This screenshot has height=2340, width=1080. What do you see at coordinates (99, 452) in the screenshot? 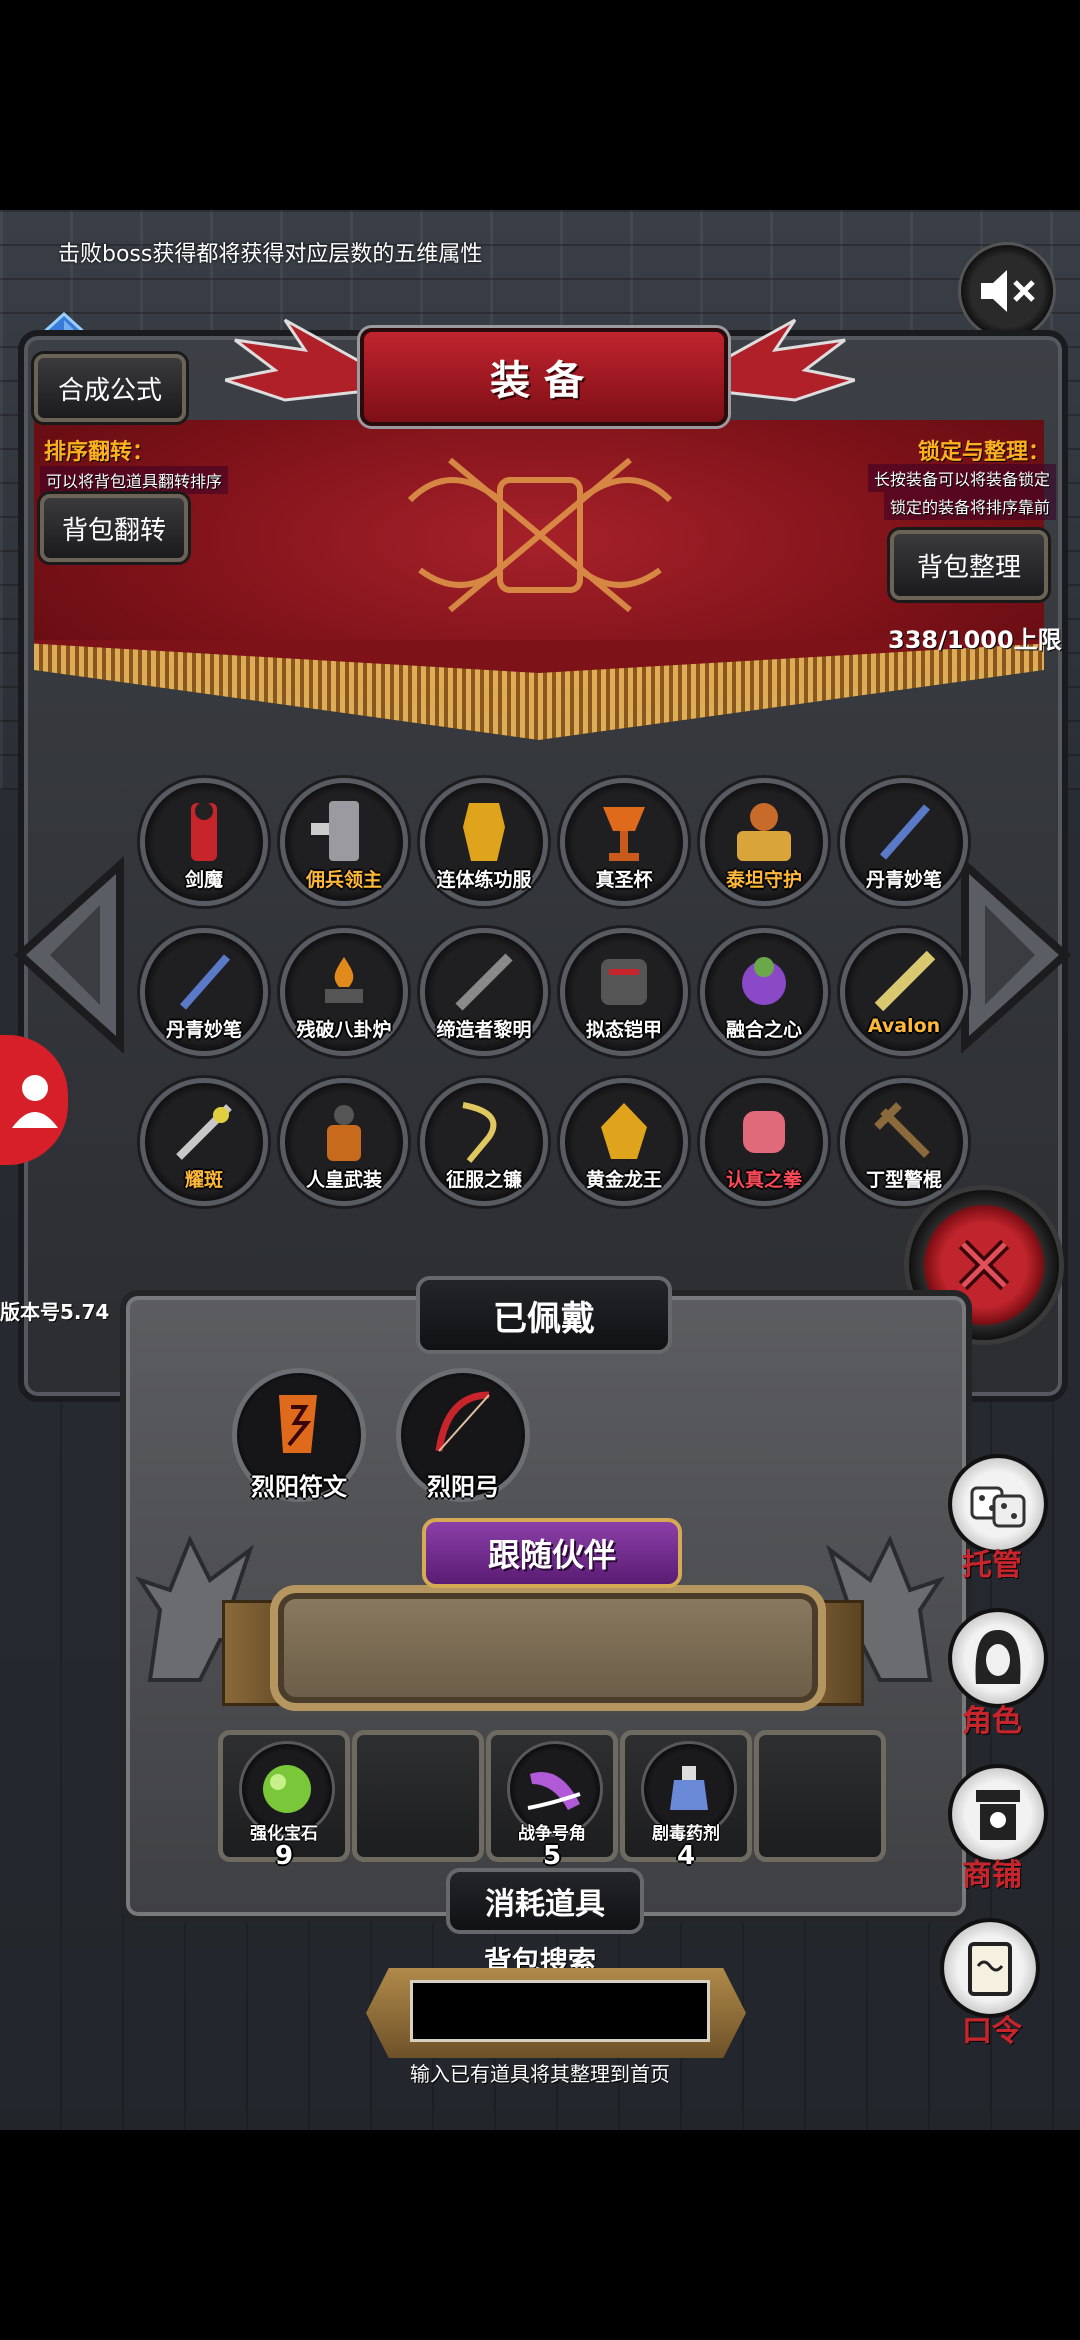
I see `sort-flip-title: 排序翻转：` at bounding box center [99, 452].